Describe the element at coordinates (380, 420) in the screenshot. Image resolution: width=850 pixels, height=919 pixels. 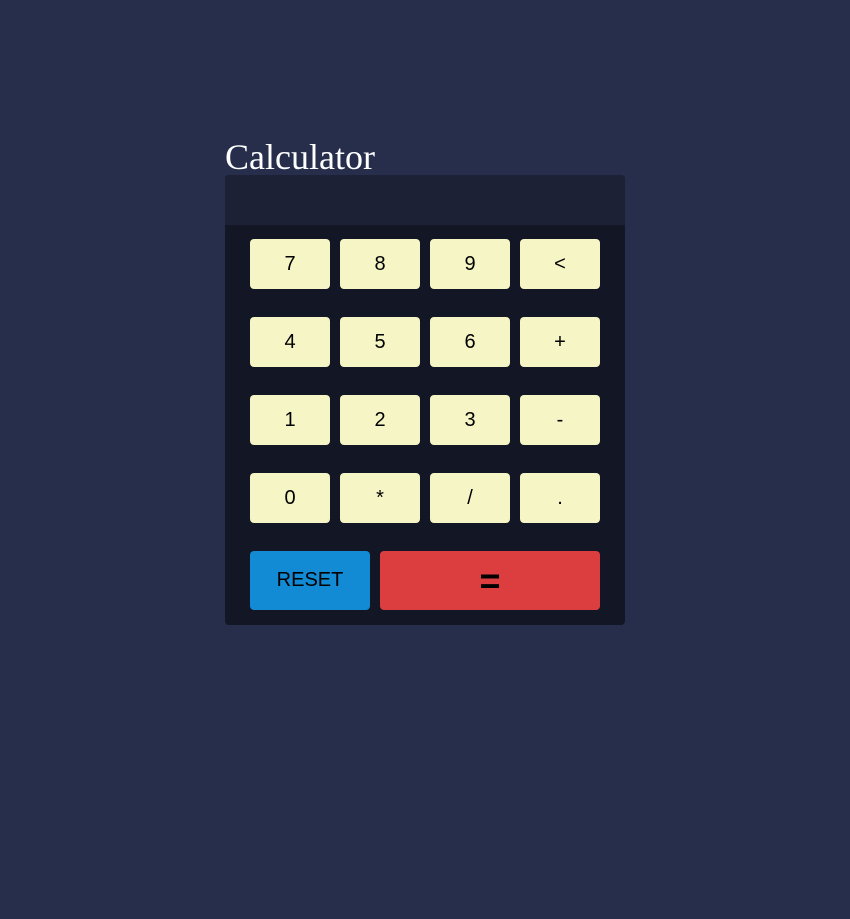
I see `key-2: 2` at that location.